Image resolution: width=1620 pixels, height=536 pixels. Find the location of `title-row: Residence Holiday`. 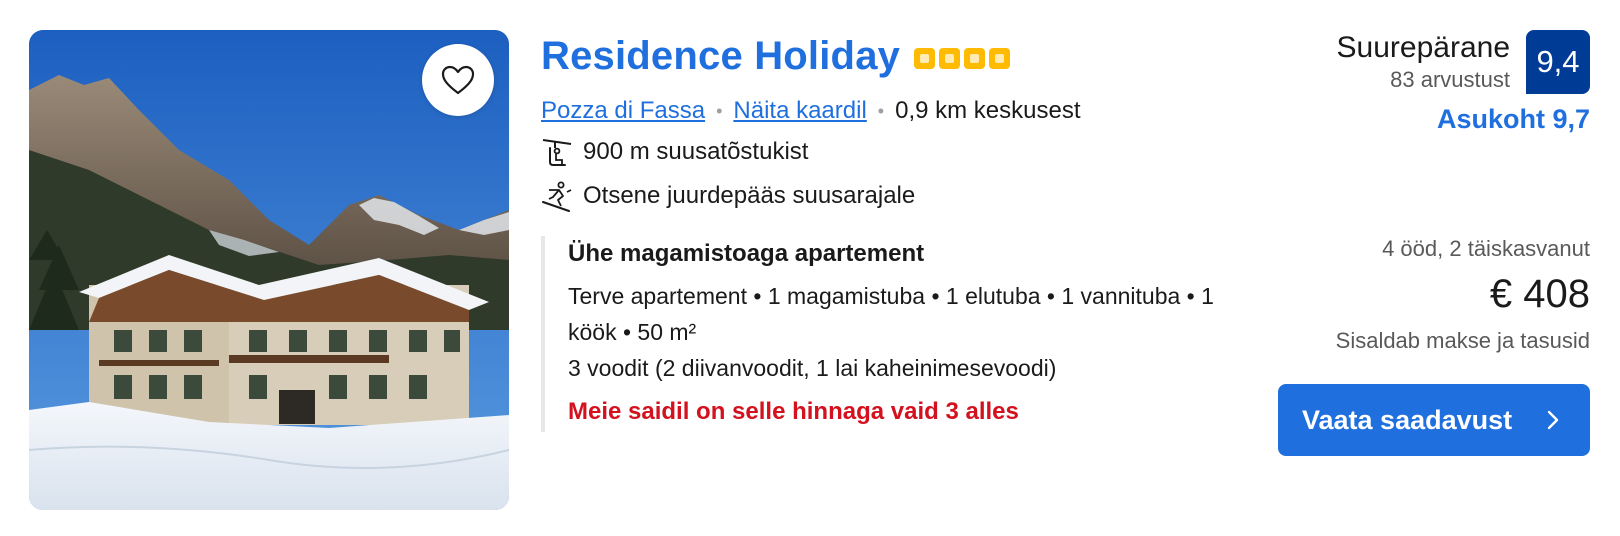

title-row: Residence Holiday is located at coordinates (776, 56).